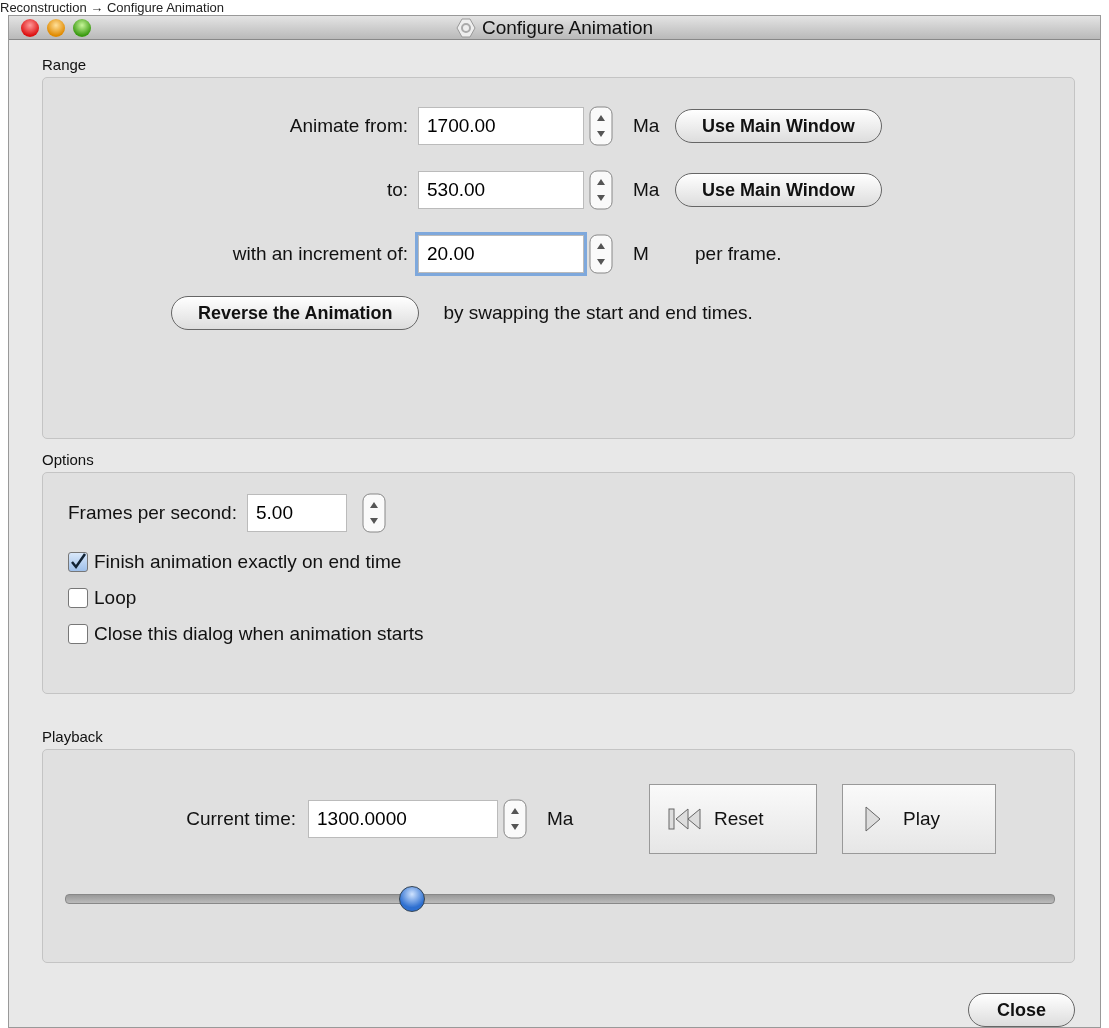  Describe the element at coordinates (65, 64) in the screenshot. I see `group-title: Range` at that location.